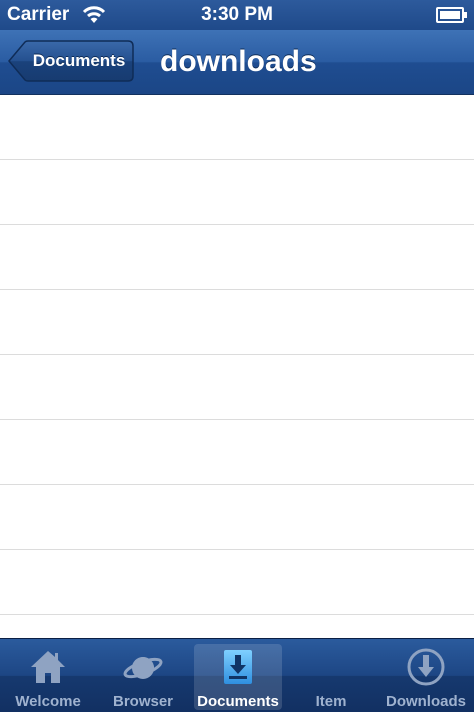 The width and height of the screenshot is (474, 712). Describe the element at coordinates (48, 667) in the screenshot. I see `home-icon` at that location.